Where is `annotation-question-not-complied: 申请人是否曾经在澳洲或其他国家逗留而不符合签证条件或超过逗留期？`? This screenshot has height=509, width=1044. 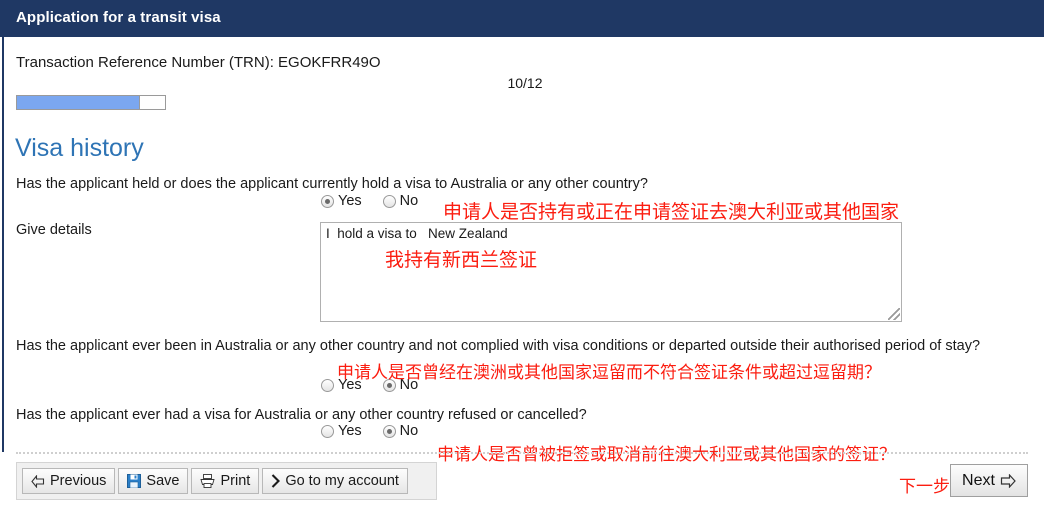
annotation-question-not-complied: 申请人是否曾经在澳洲或其他国家逗留而不符合签证条件或超过逗留期？ is located at coordinates (609, 373).